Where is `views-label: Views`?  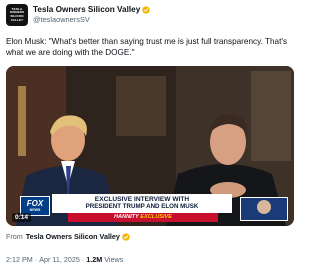 views-label: Views is located at coordinates (114, 259).